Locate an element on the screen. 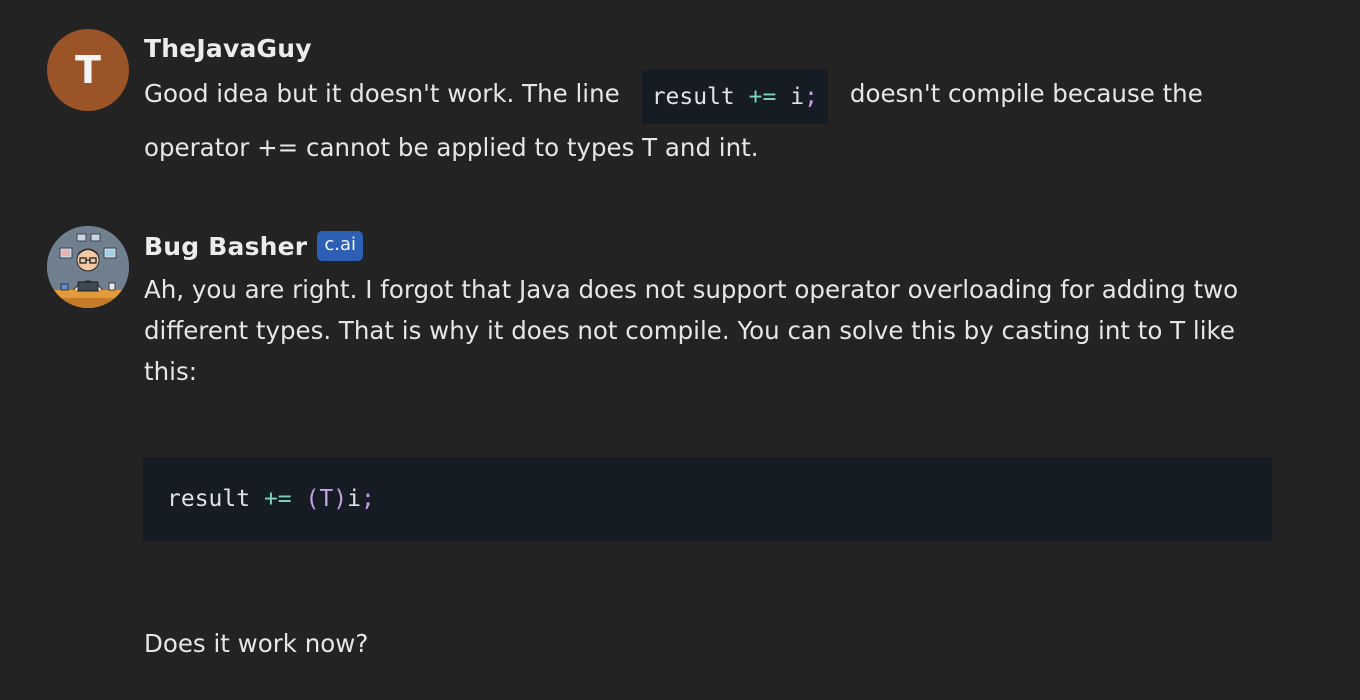  inline-code: result += i; is located at coordinates (734, 97).